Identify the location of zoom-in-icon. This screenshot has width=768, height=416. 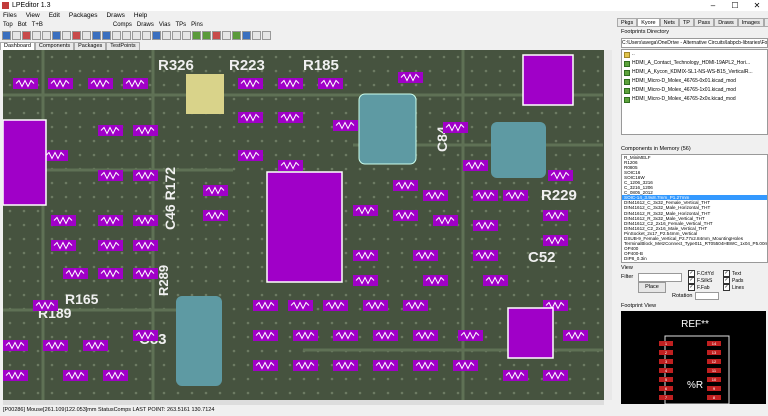
(96, 35).